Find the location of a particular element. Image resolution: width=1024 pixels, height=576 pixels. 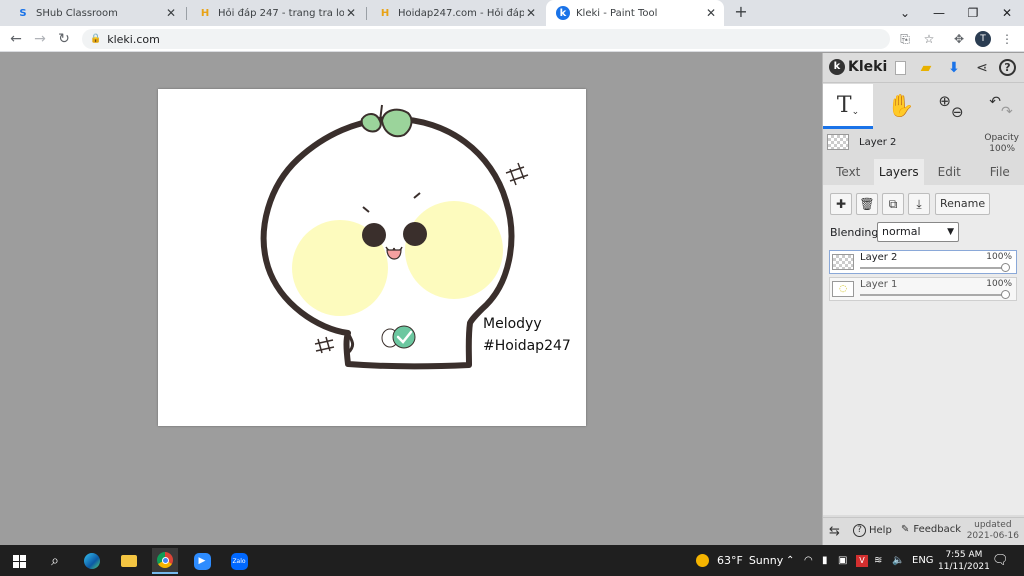

zalo-app-icon: Zalo is located at coordinates (239, 561).